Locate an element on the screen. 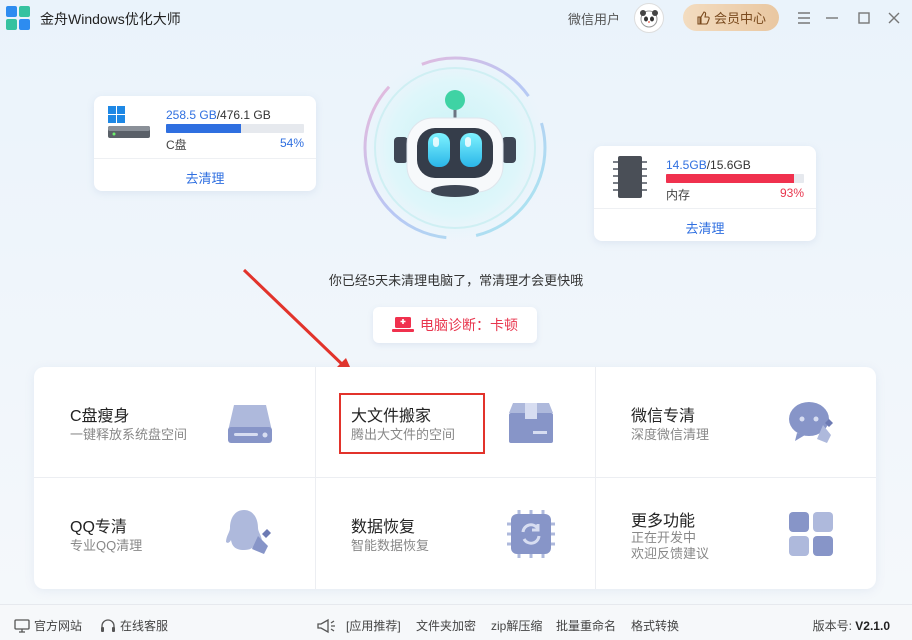 Image resolution: width=912 pixels, height=640 pixels. feature-title: QQ专清 is located at coordinates (98, 527).